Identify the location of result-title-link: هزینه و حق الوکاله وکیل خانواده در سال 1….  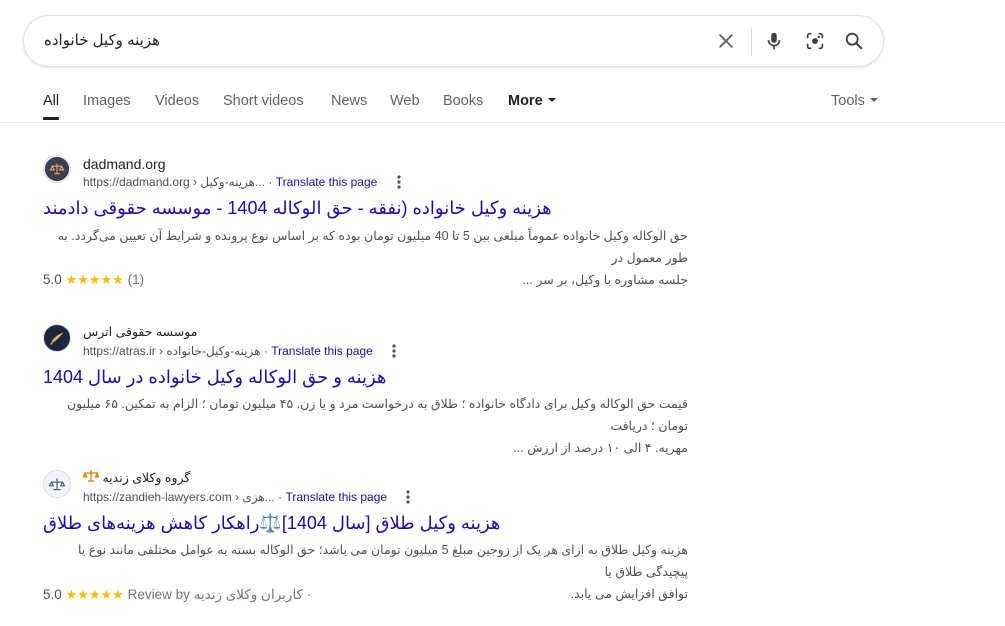
(214, 377).